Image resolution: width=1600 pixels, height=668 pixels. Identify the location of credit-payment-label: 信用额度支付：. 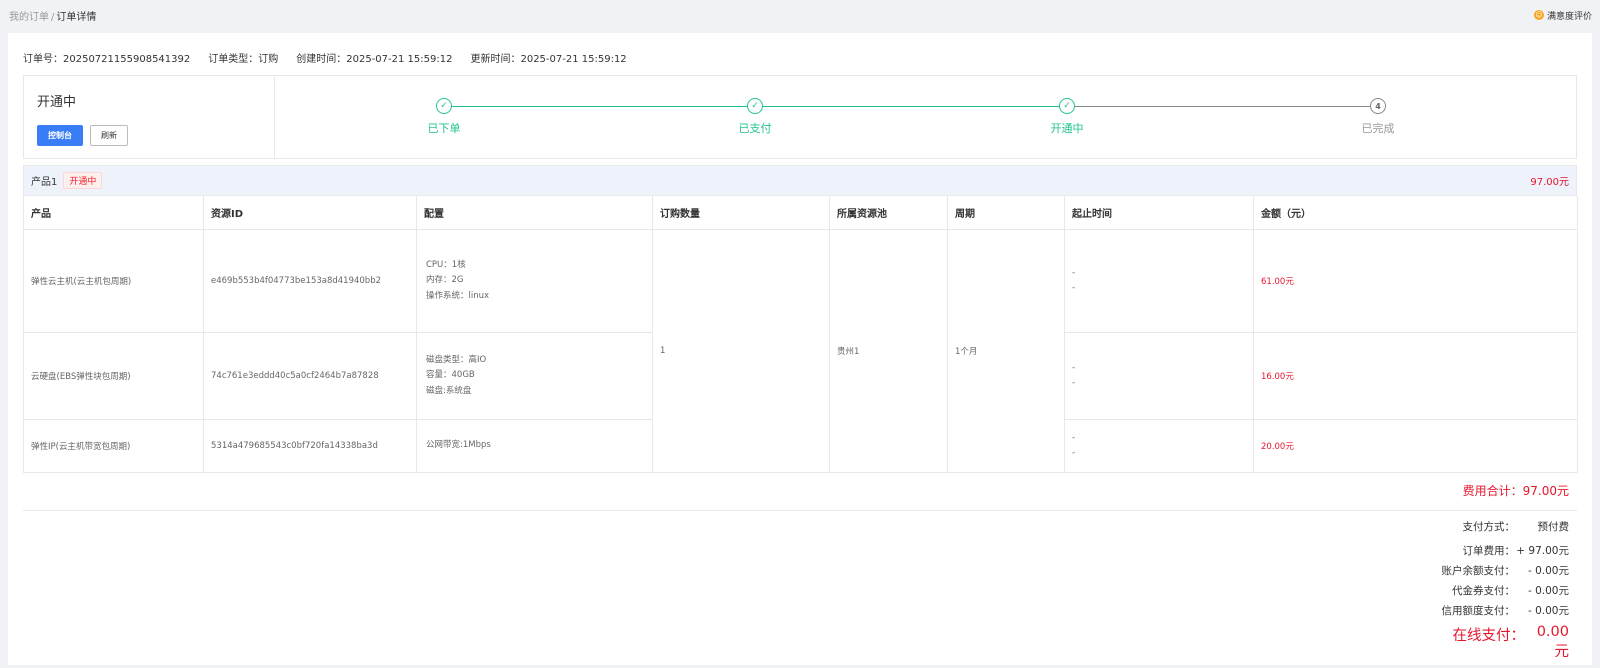
(1478, 611).